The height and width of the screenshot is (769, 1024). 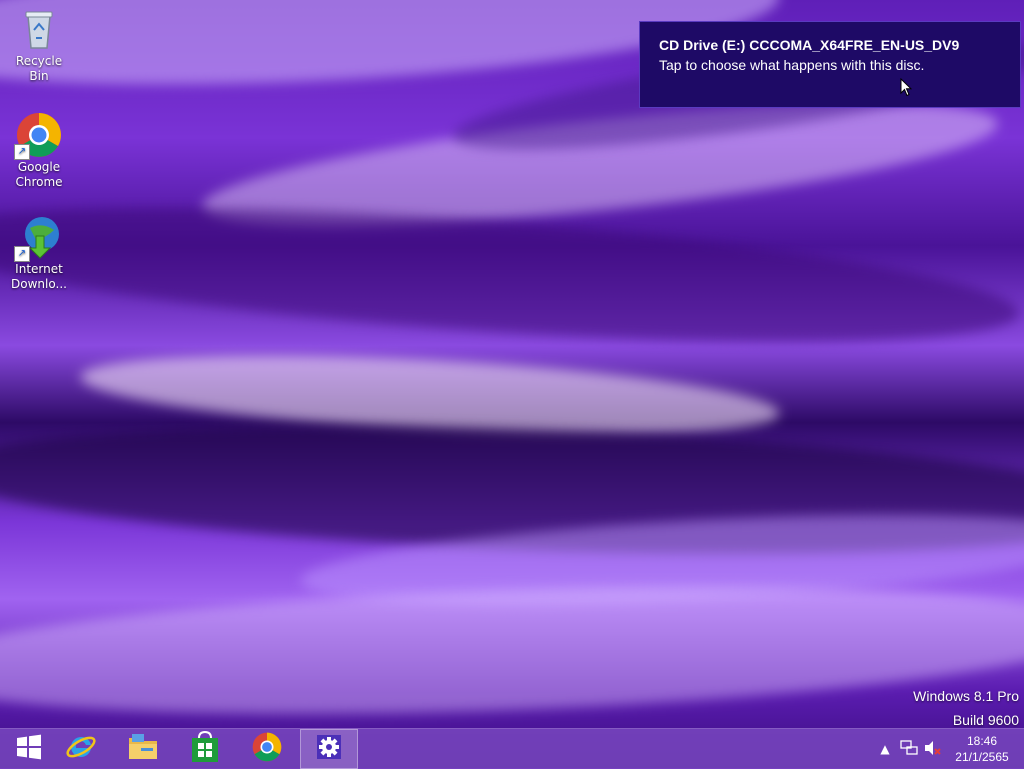 What do you see at coordinates (982, 749) in the screenshot?
I see `tray-clock: 18:46 21/1/2565` at bounding box center [982, 749].